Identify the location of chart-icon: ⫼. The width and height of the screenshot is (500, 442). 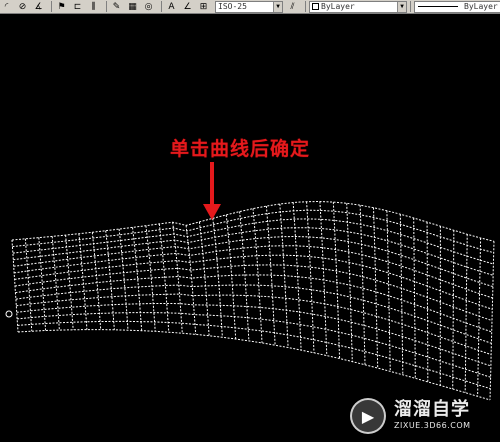
(93, 7).